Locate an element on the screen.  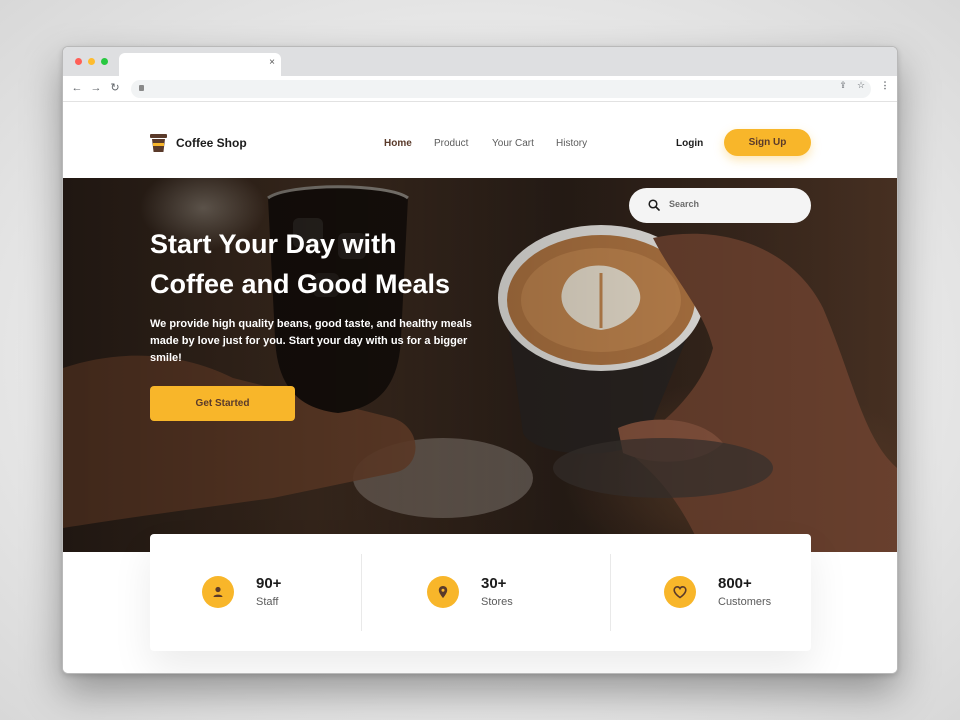
stats-panel: 90+ Staff 30+ Stores 800+ Customers is located at coordinates (480, 592).